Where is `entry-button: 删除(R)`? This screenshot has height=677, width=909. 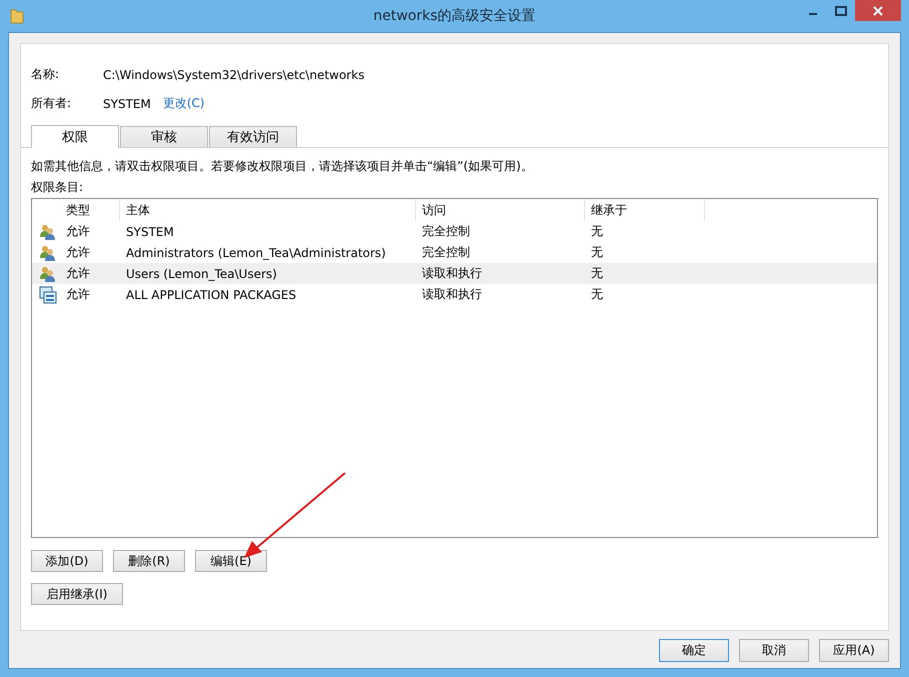
entry-button: 删除(R) is located at coordinates (149, 561).